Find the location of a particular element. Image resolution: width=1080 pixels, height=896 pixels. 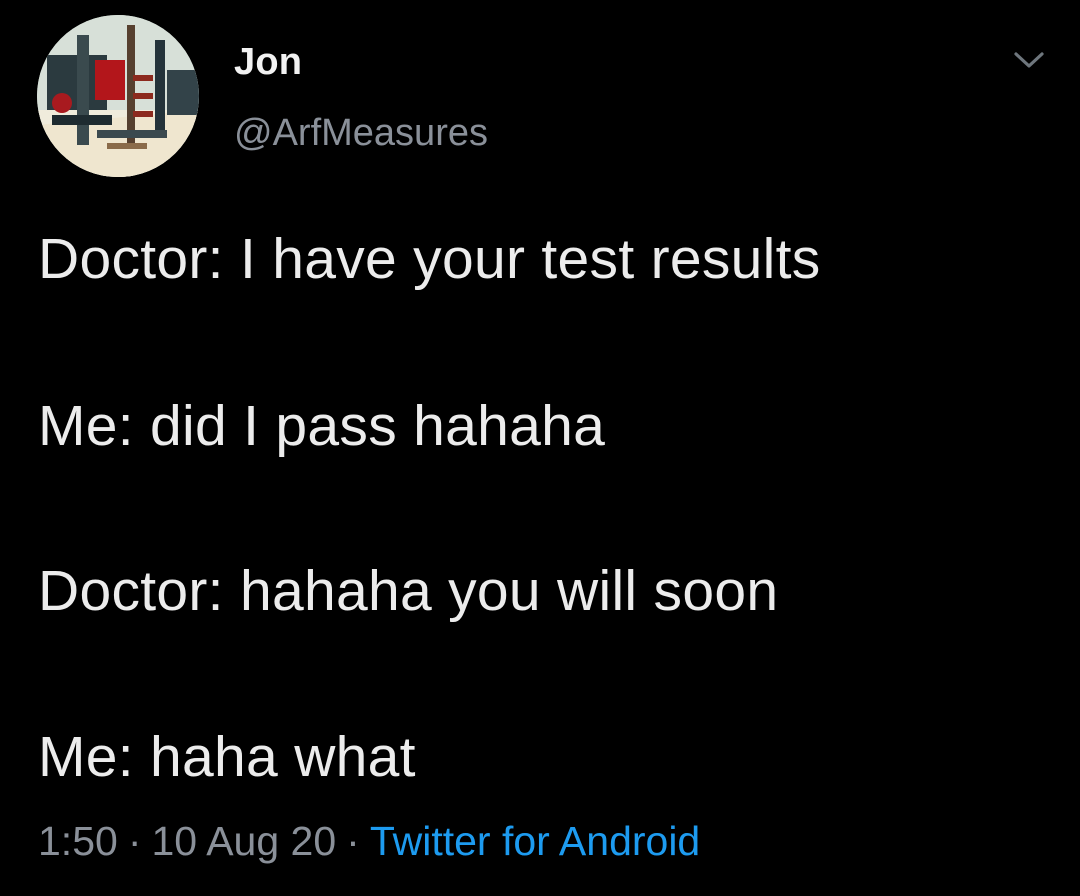

tweet-metadata: 1:50 · 10 Aug 20 · Twitter for Android is located at coordinates (369, 841).